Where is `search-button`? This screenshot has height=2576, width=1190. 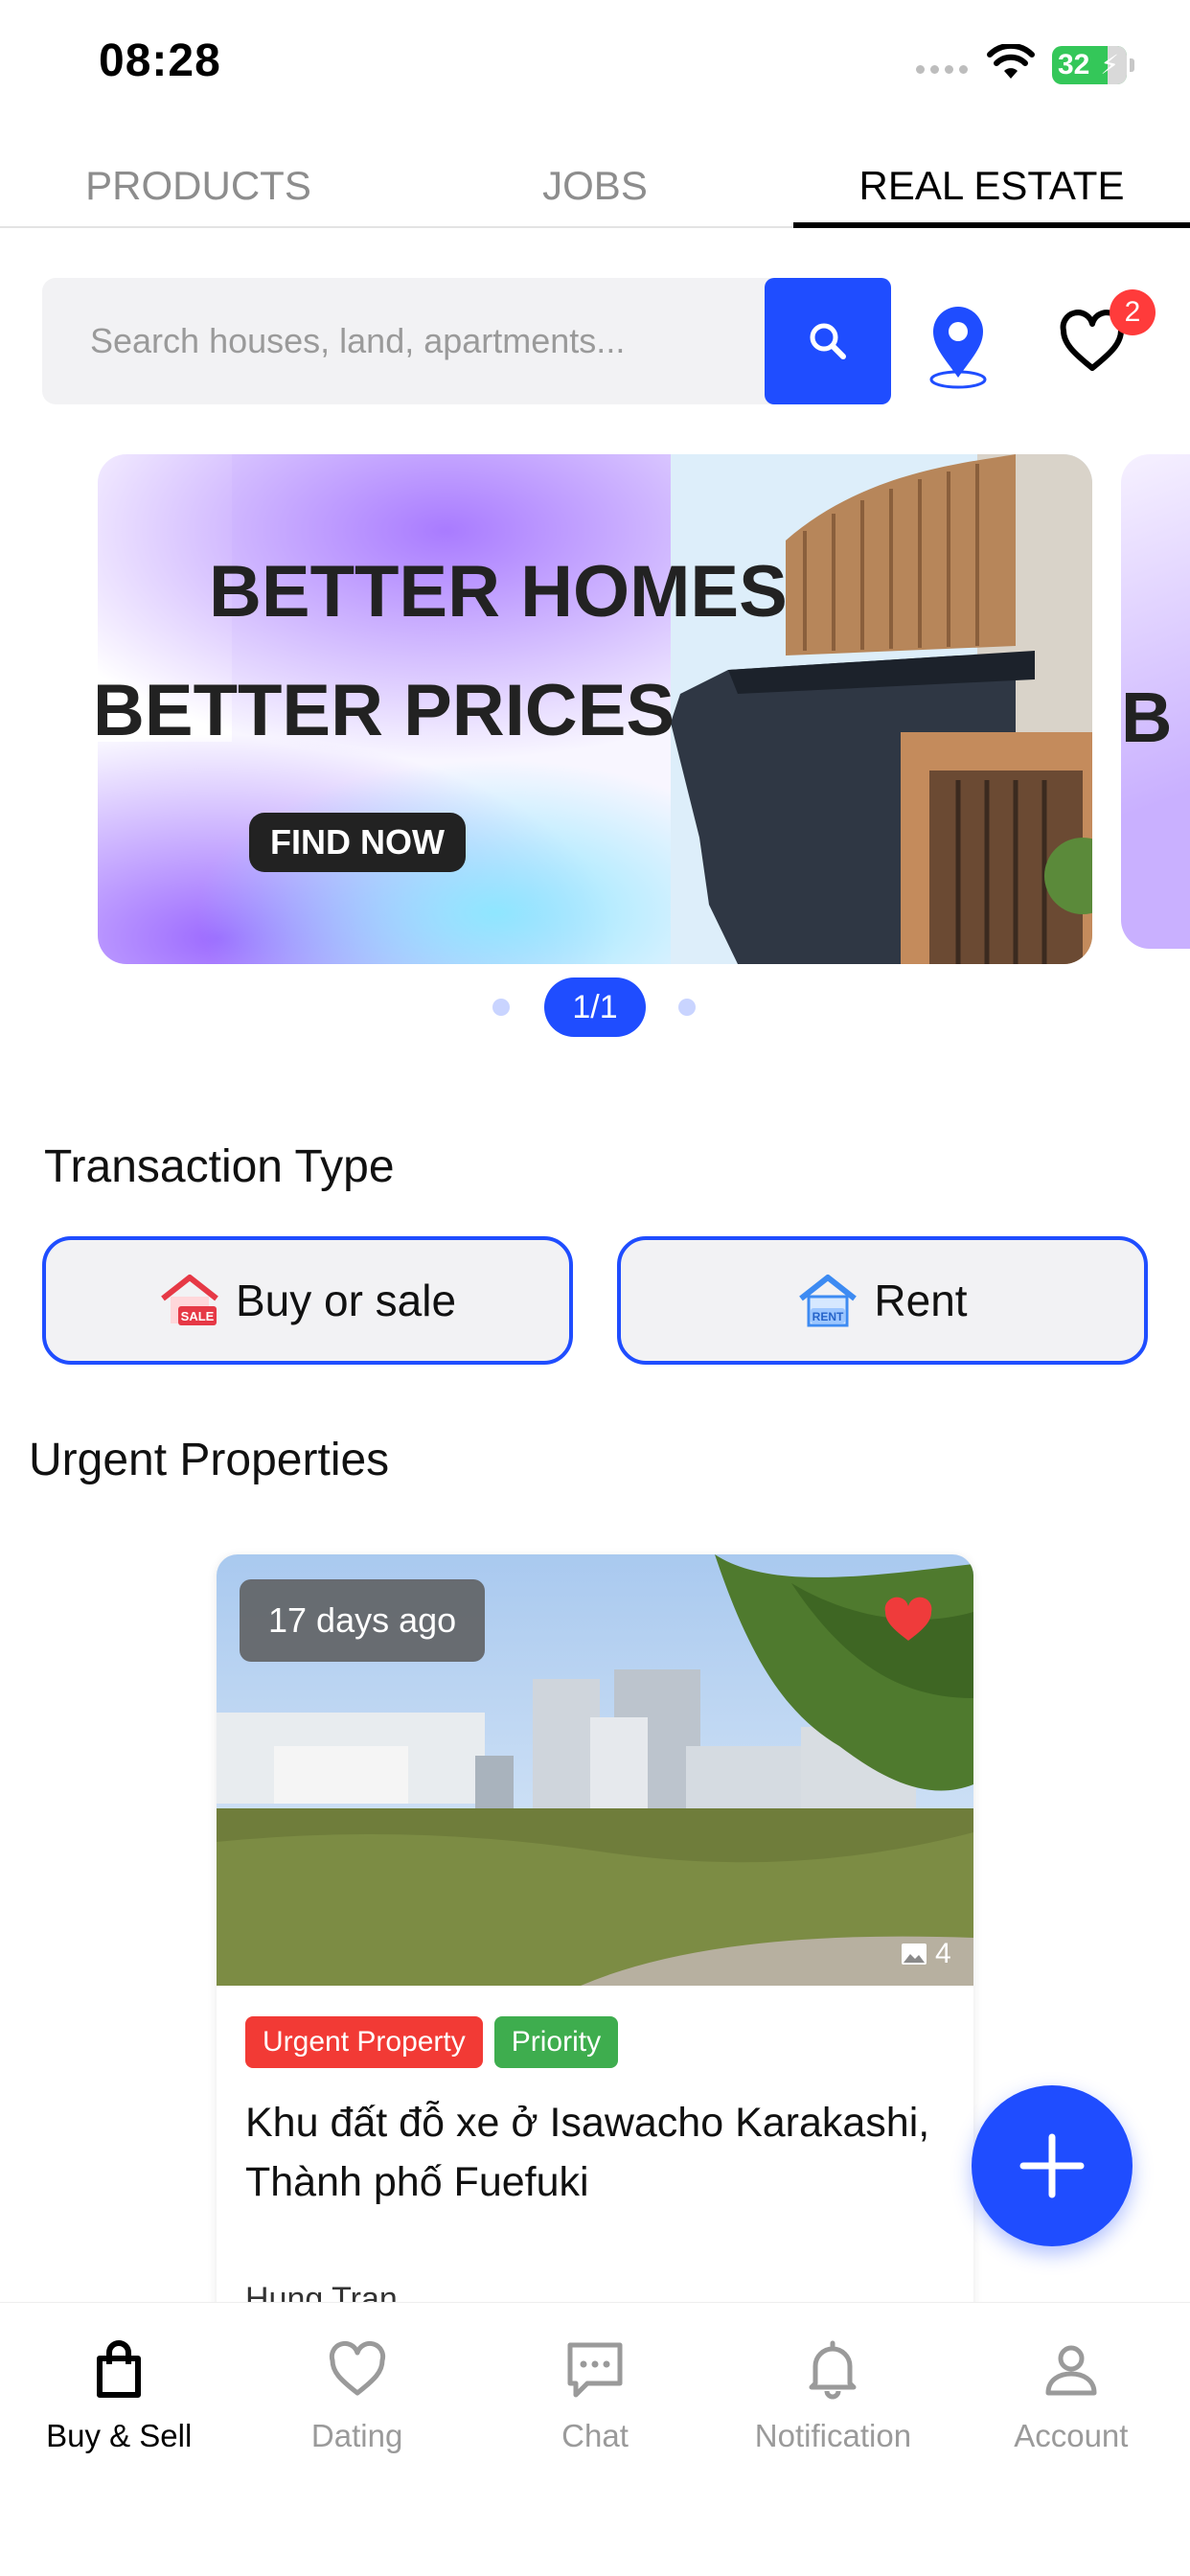
search-button is located at coordinates (828, 341).